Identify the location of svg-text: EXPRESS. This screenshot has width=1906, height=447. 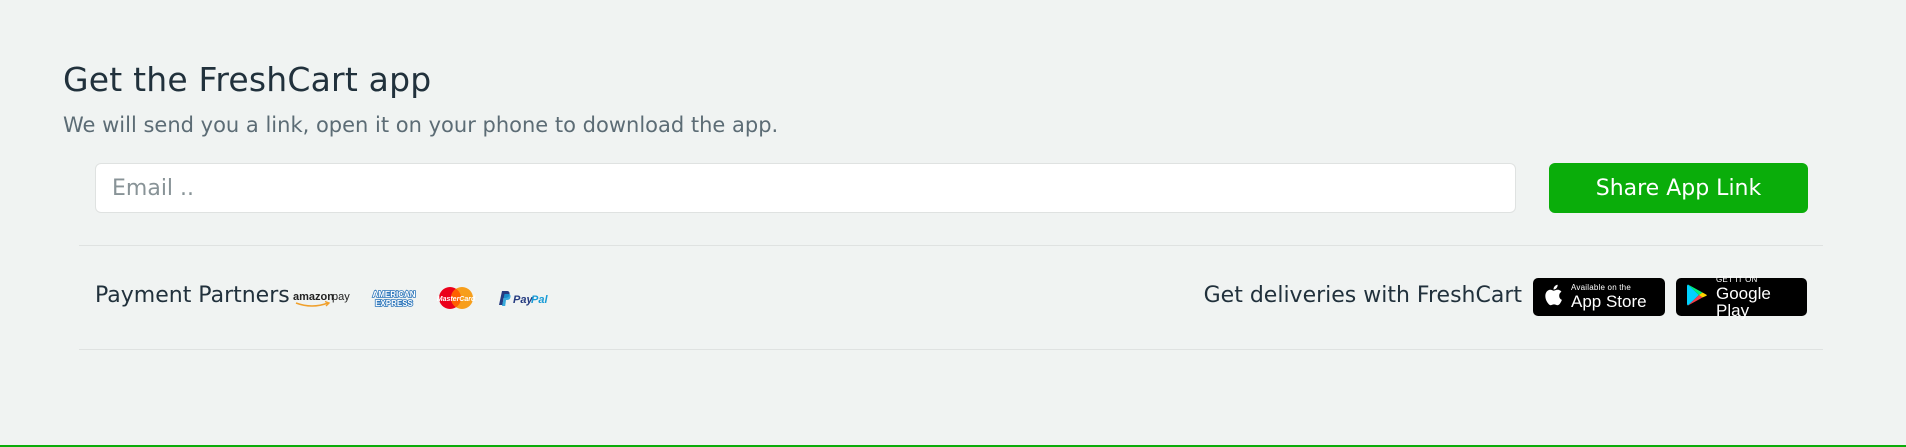
(394, 303).